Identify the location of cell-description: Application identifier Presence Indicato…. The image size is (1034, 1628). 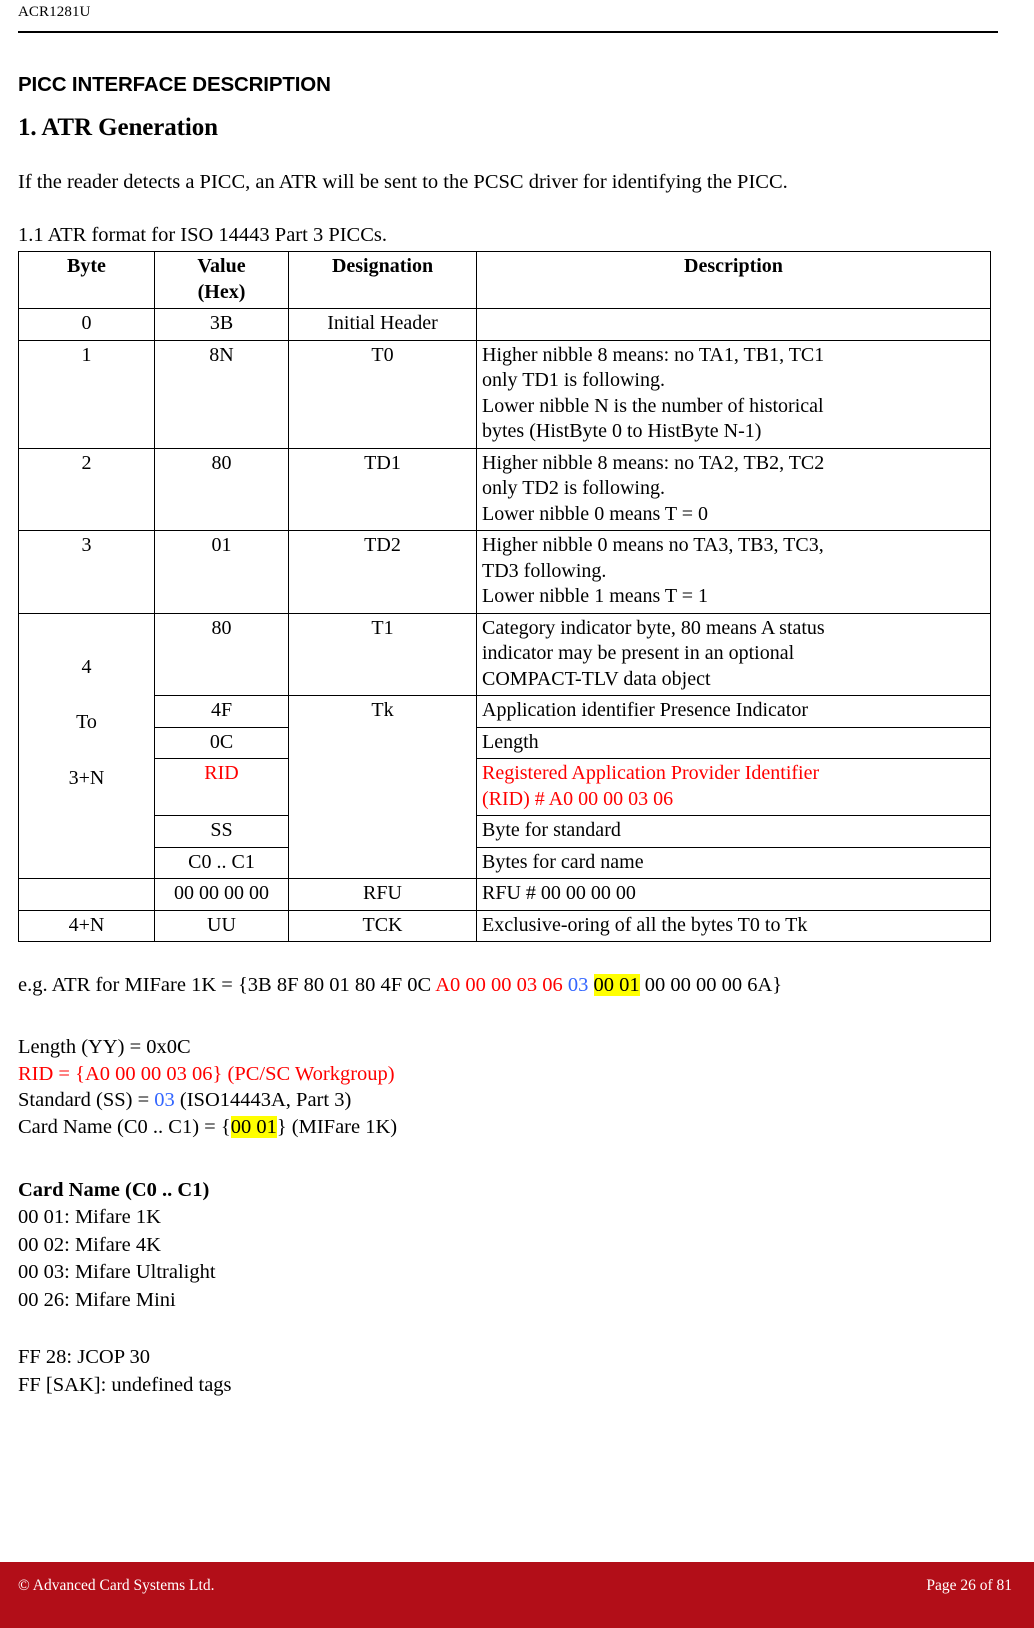
(733, 711).